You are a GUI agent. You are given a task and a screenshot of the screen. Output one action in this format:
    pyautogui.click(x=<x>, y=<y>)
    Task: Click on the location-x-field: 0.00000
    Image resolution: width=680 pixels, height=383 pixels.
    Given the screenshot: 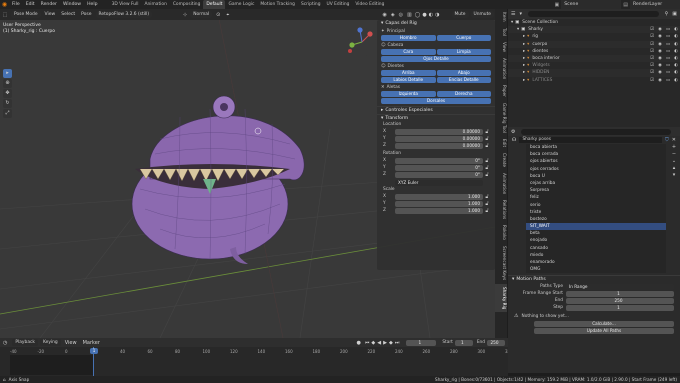 What is the action you would take?
    pyautogui.click(x=439, y=131)
    